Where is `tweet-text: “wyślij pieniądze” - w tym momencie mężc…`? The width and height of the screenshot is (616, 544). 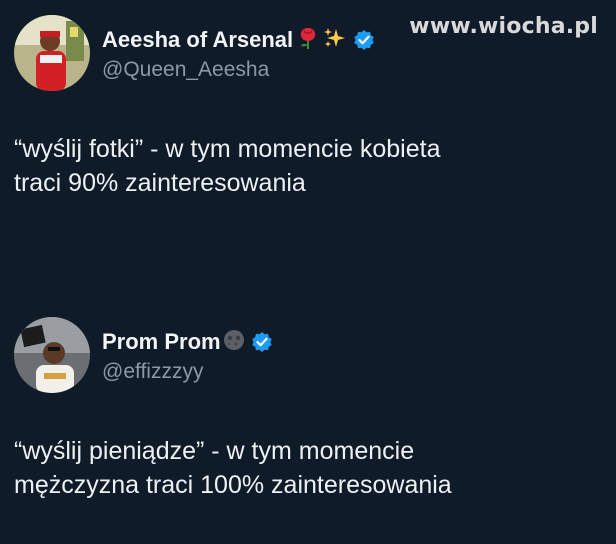
tweet-text: “wyślij pieniądze” - w tym momencie mężc… is located at coordinates (233, 468).